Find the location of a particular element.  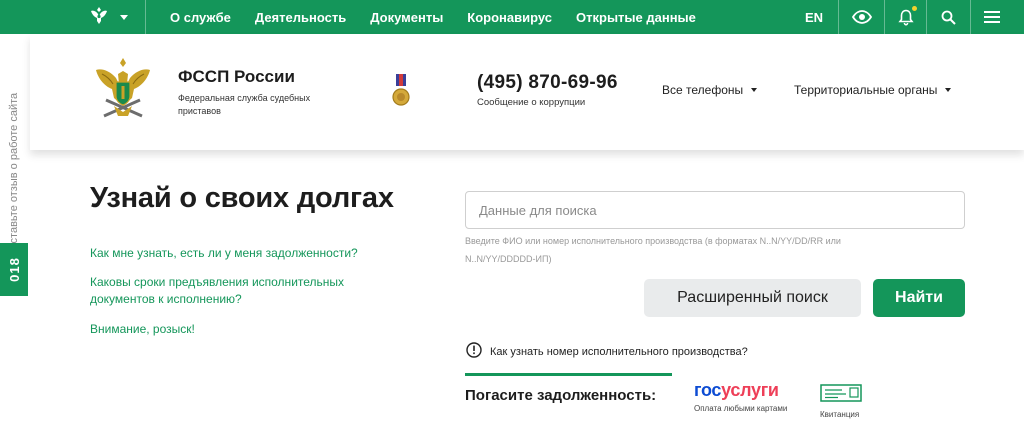

notification-dot is located at coordinates (914, 8).